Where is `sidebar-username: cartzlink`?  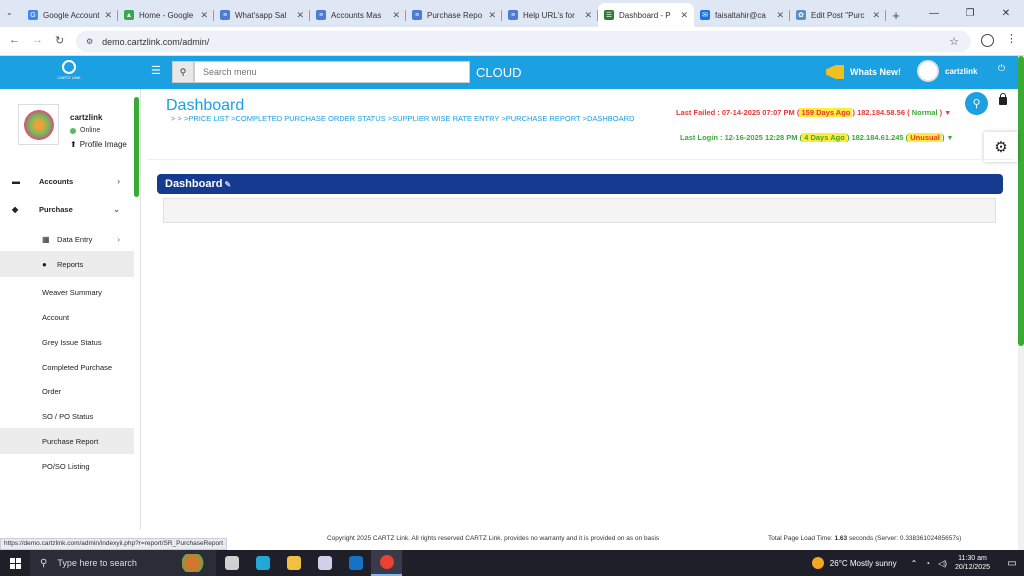 sidebar-username: cartzlink is located at coordinates (86, 117).